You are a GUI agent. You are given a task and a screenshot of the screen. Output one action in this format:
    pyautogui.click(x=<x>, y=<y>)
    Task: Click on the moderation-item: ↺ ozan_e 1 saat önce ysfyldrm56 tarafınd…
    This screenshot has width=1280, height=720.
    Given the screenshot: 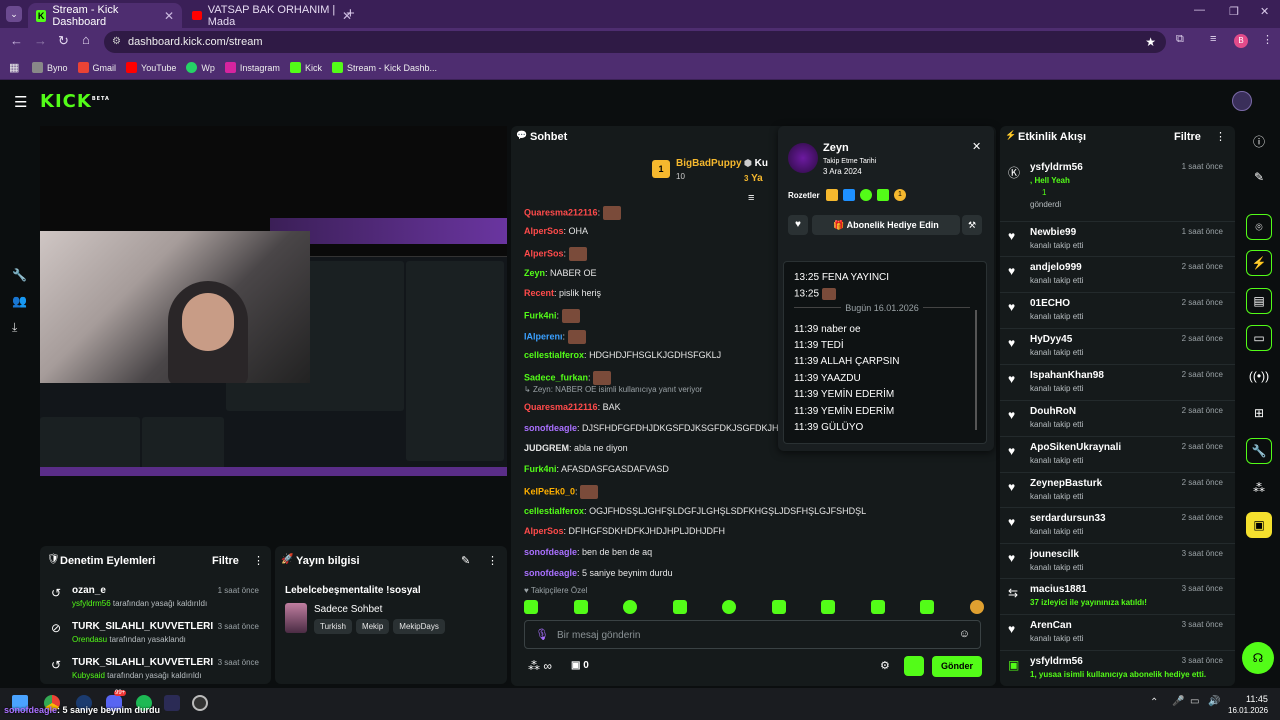 What is the action you would take?
    pyautogui.click(x=155, y=598)
    